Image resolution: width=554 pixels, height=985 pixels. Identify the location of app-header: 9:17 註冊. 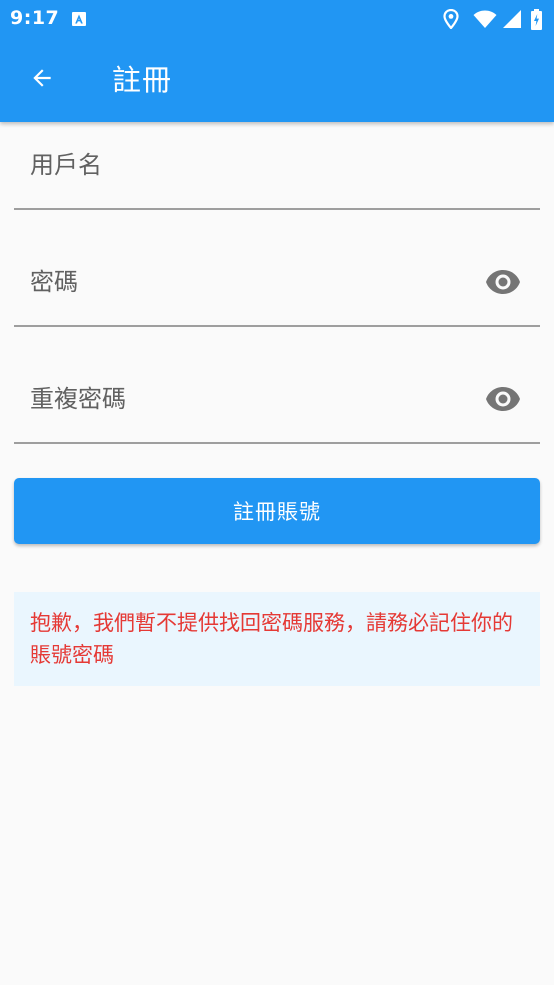
(277, 61).